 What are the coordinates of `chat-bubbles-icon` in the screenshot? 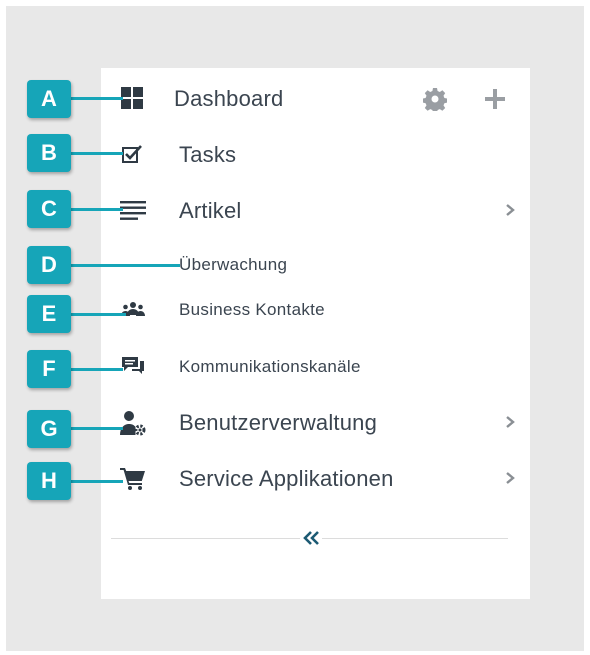 It's located at (133, 366).